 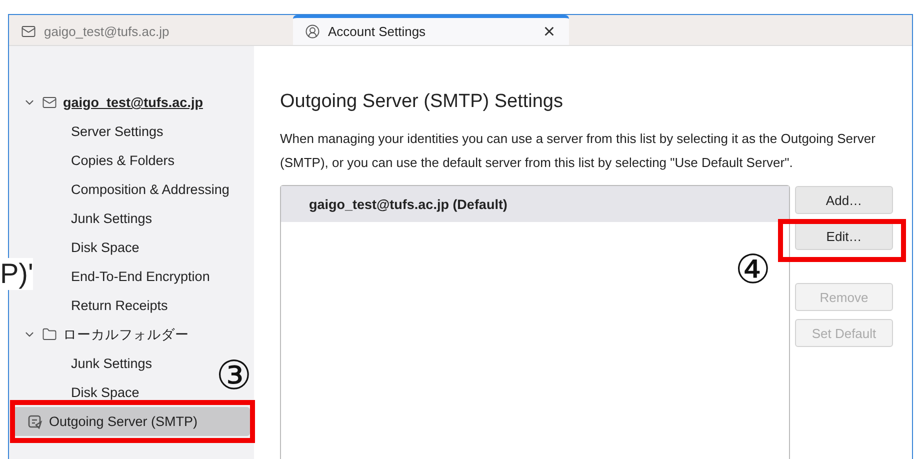 I want to click on account-icon, so click(x=312, y=31).